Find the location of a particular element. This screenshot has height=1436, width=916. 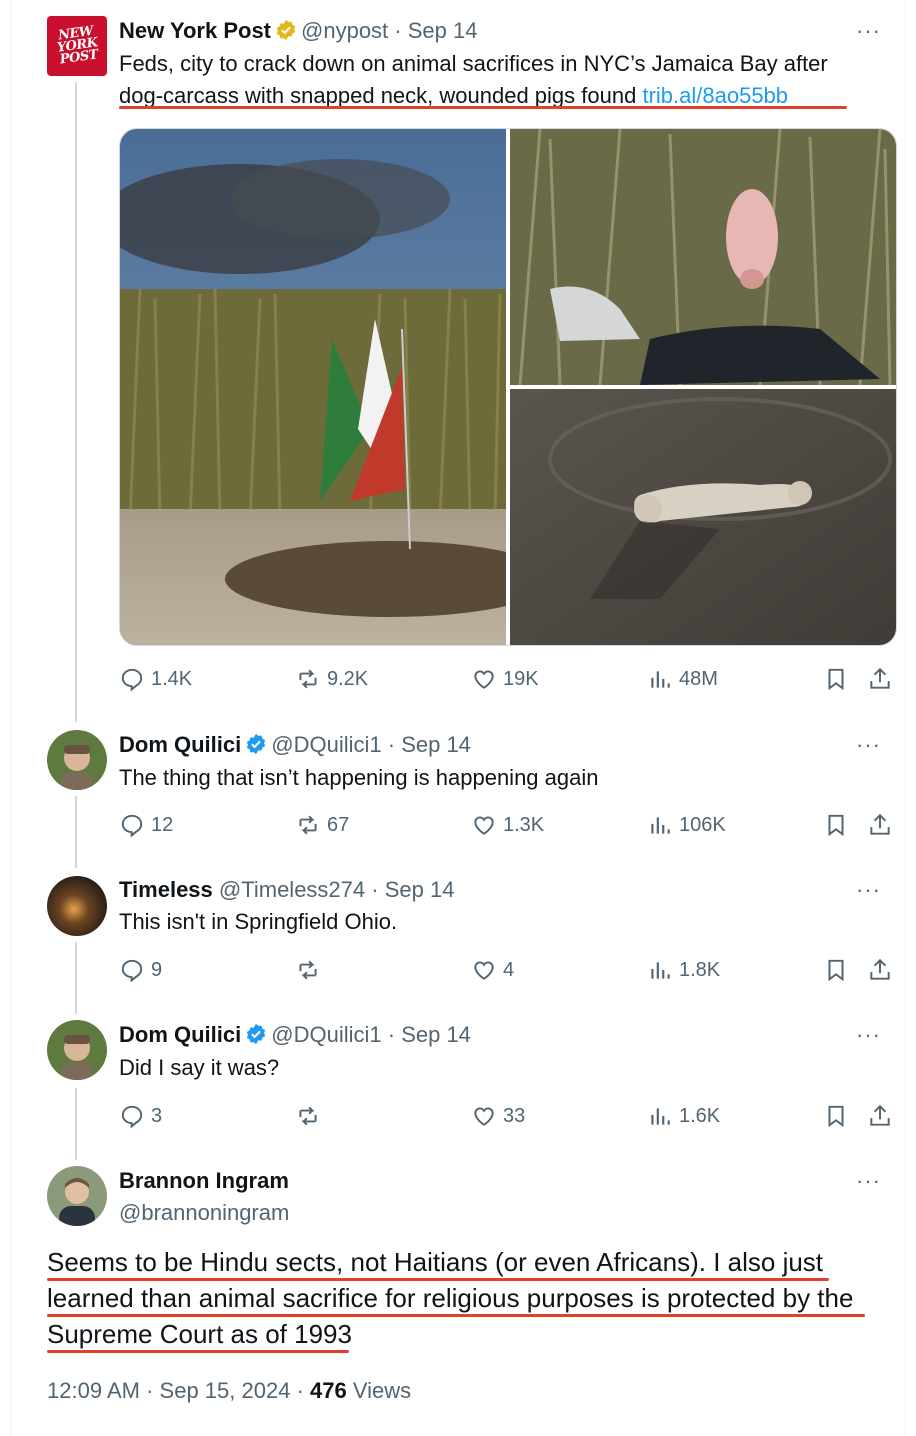

tweet-actions: 3 33 1.6K is located at coordinates (509, 1118).